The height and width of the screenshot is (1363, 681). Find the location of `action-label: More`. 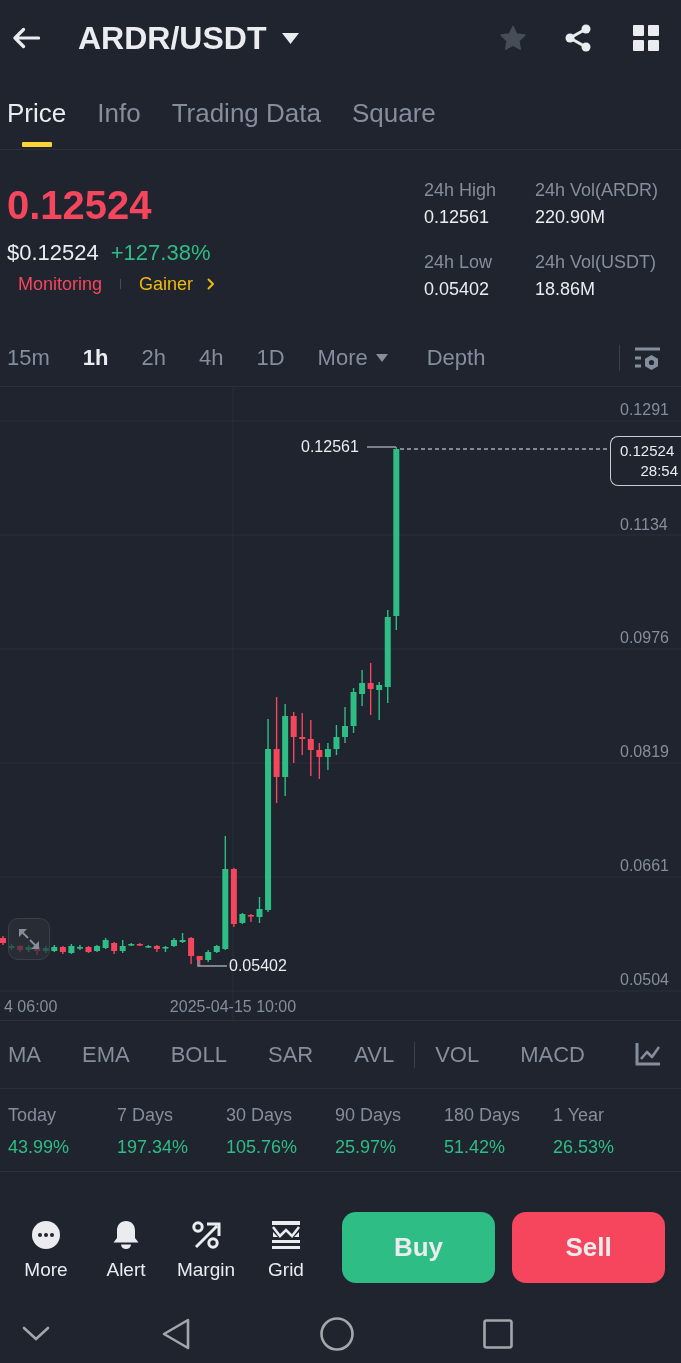

action-label: More is located at coordinates (46, 1270).